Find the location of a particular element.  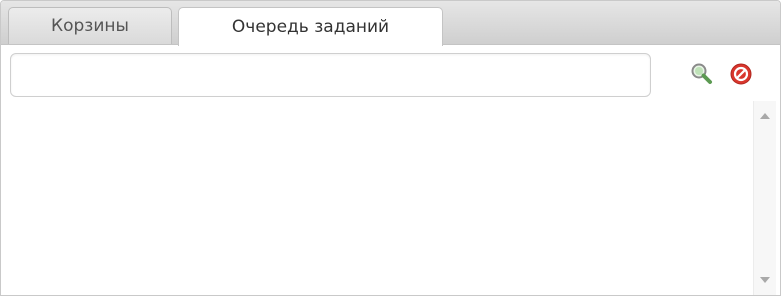

tab-baskets: Корзины is located at coordinates (90, 25).